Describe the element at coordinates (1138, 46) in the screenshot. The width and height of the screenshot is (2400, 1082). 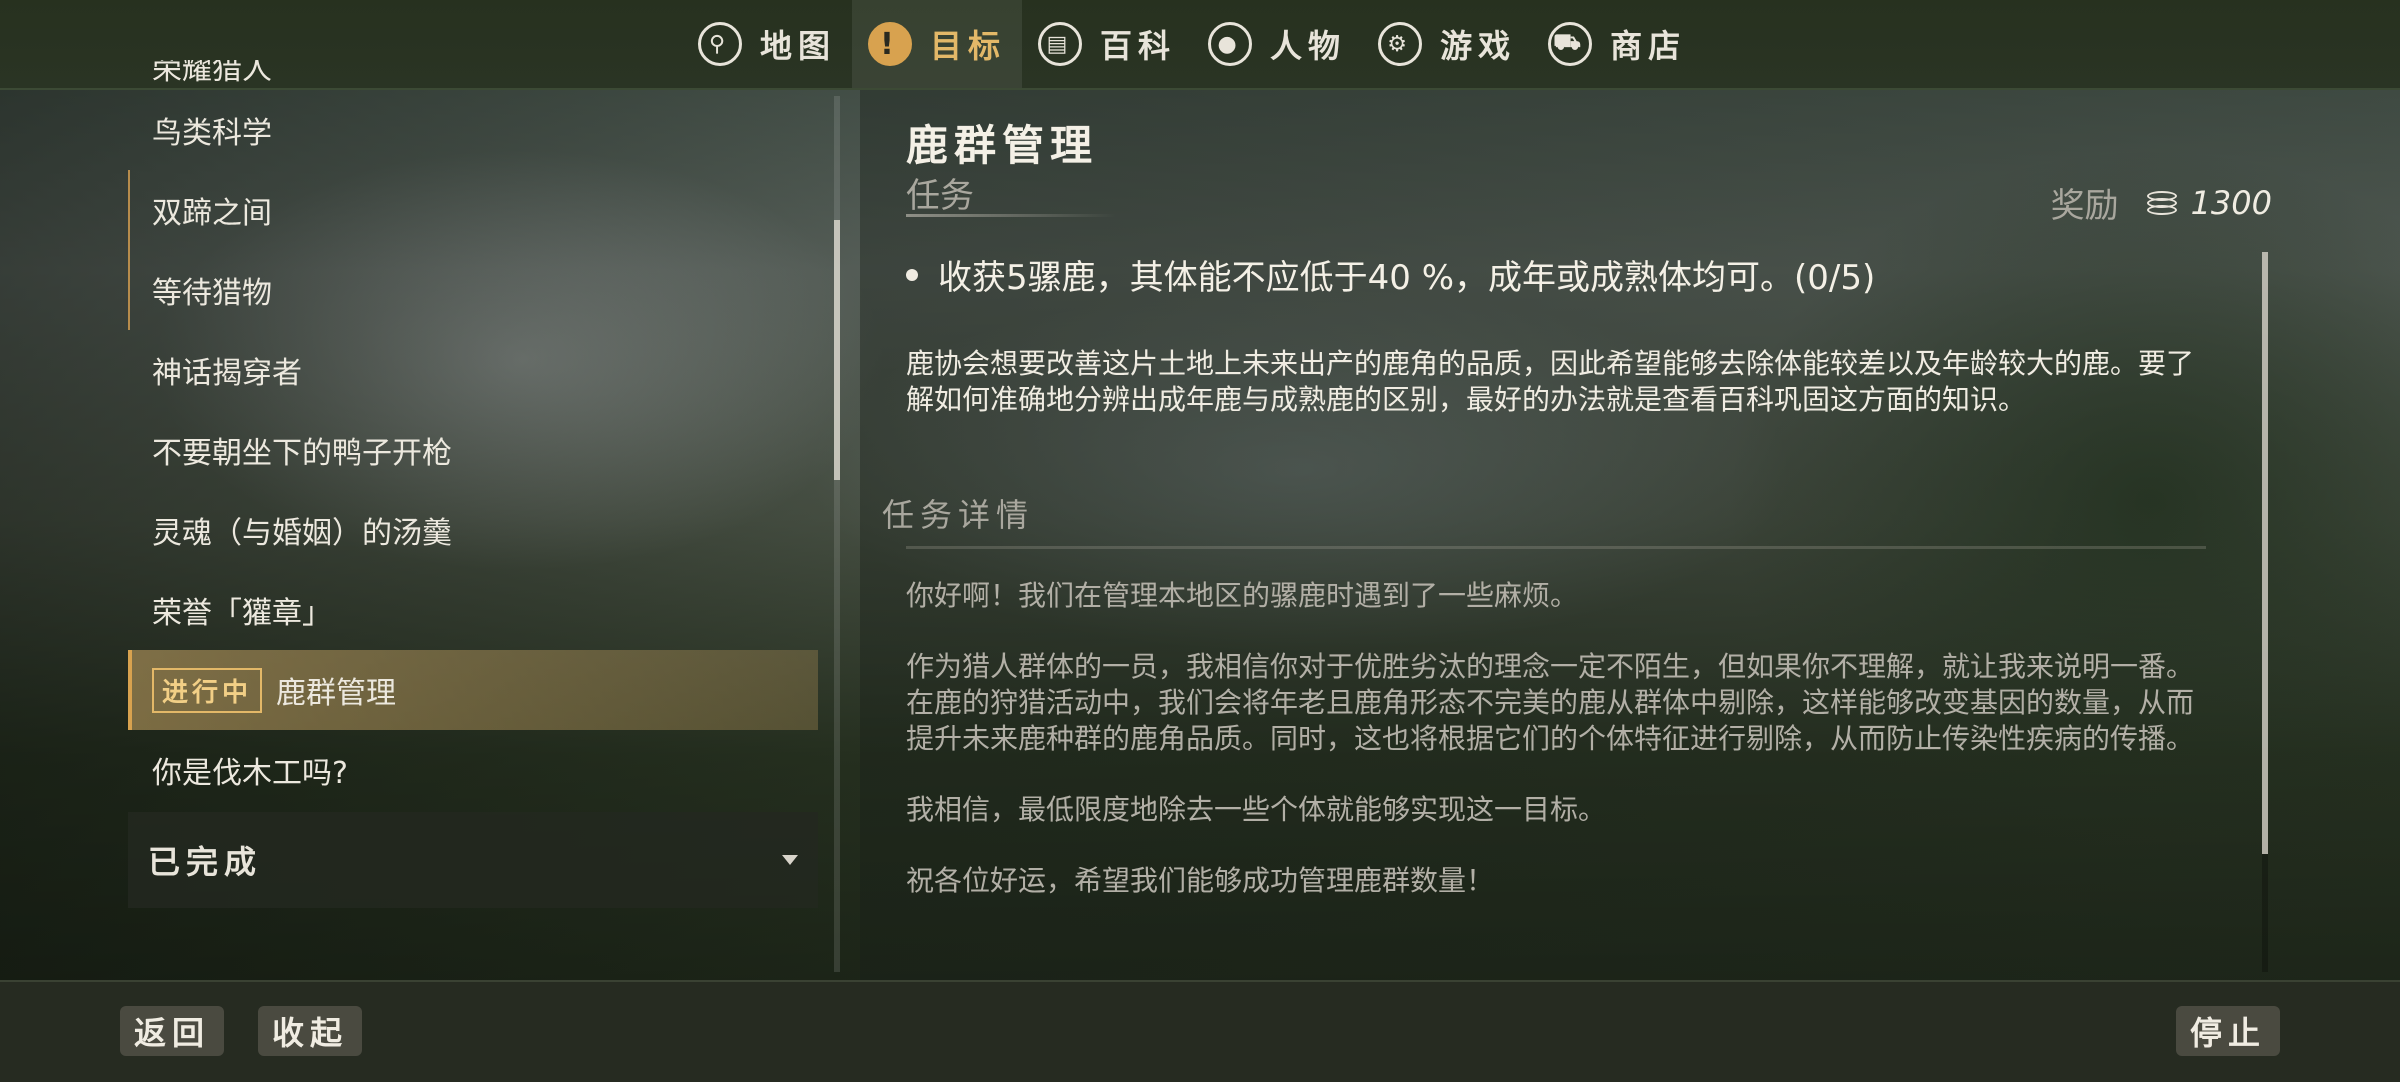
I see `tab-encyclopedia-label: 百科` at that location.